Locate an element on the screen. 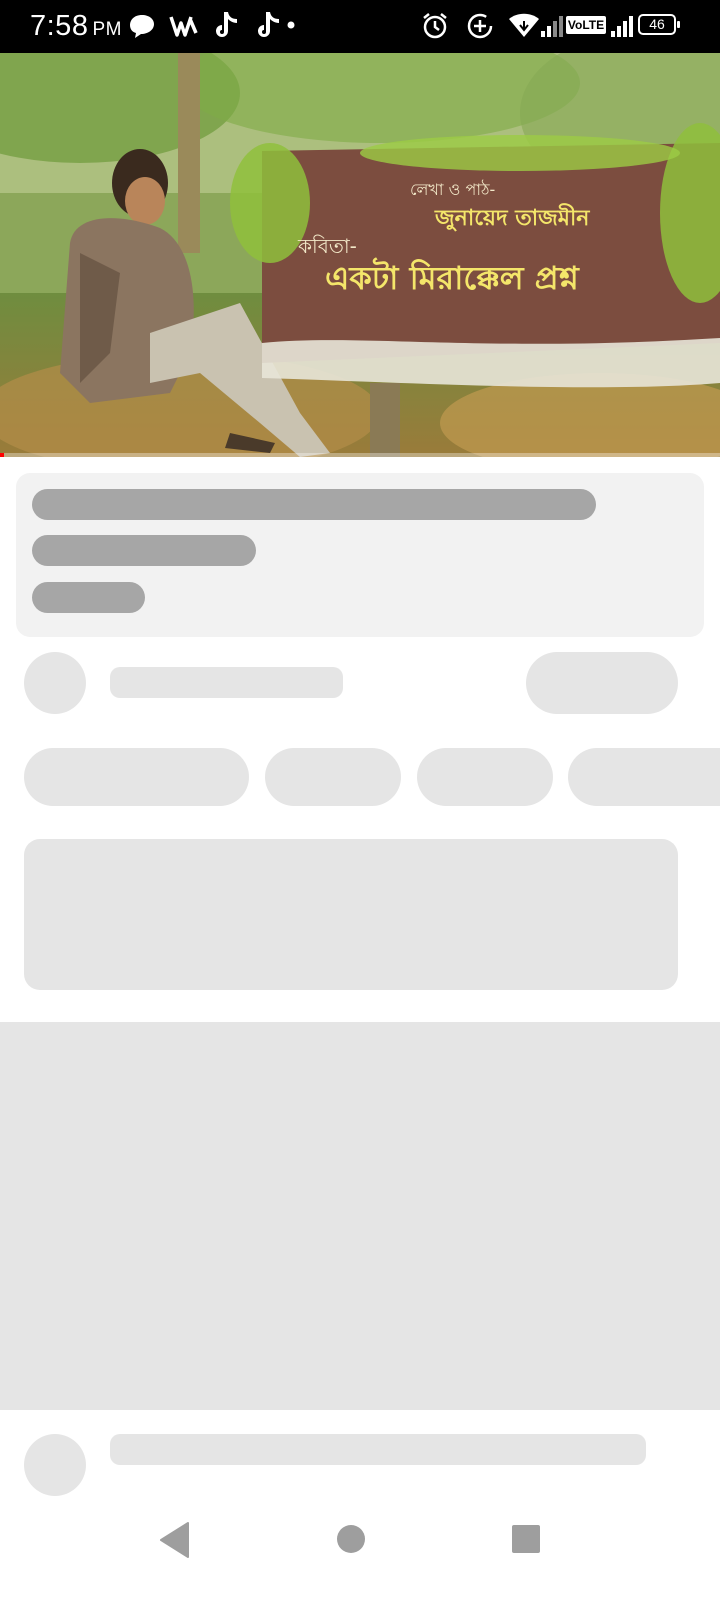  volte-badge: VoLTE is located at coordinates (586, 25).